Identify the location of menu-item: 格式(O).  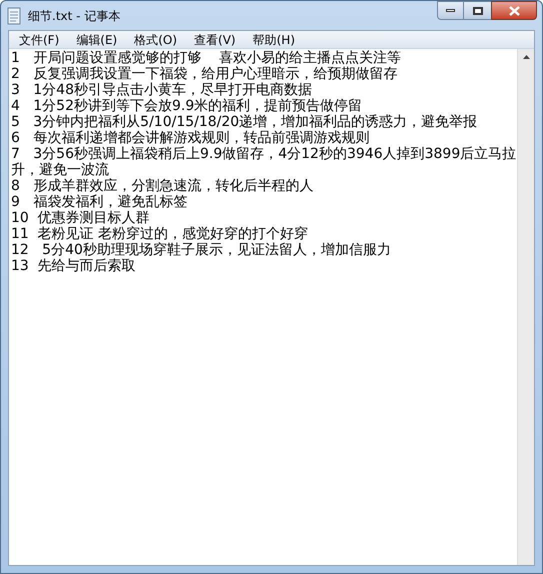
(156, 39).